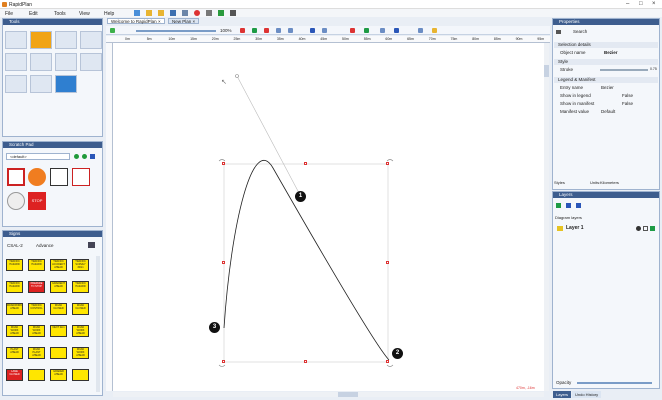 The image size is (662, 400). I want to click on tool-icon-b, so click(278, 30).